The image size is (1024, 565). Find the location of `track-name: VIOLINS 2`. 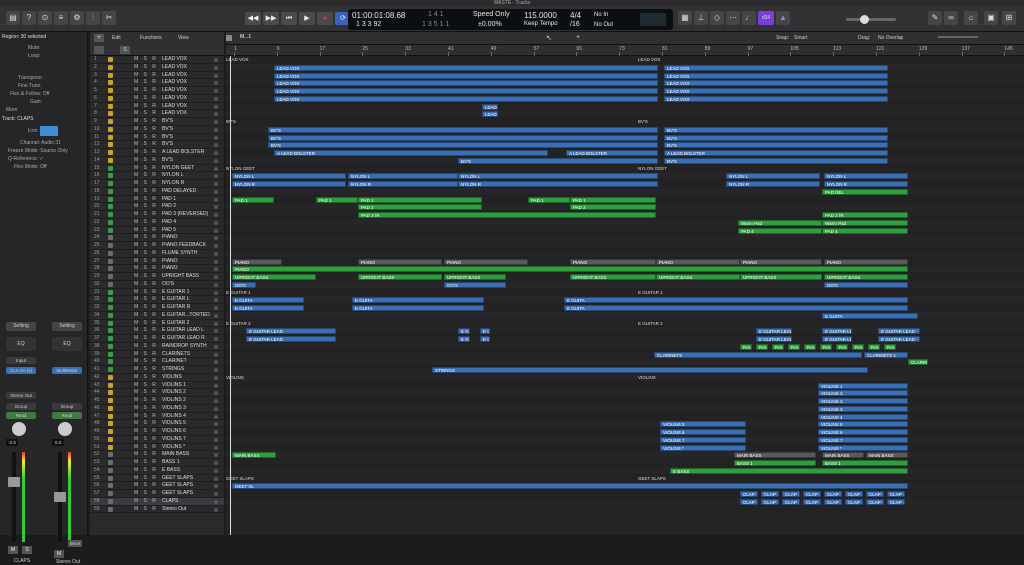

track-name: VIOLINS 2 is located at coordinates (174, 392).